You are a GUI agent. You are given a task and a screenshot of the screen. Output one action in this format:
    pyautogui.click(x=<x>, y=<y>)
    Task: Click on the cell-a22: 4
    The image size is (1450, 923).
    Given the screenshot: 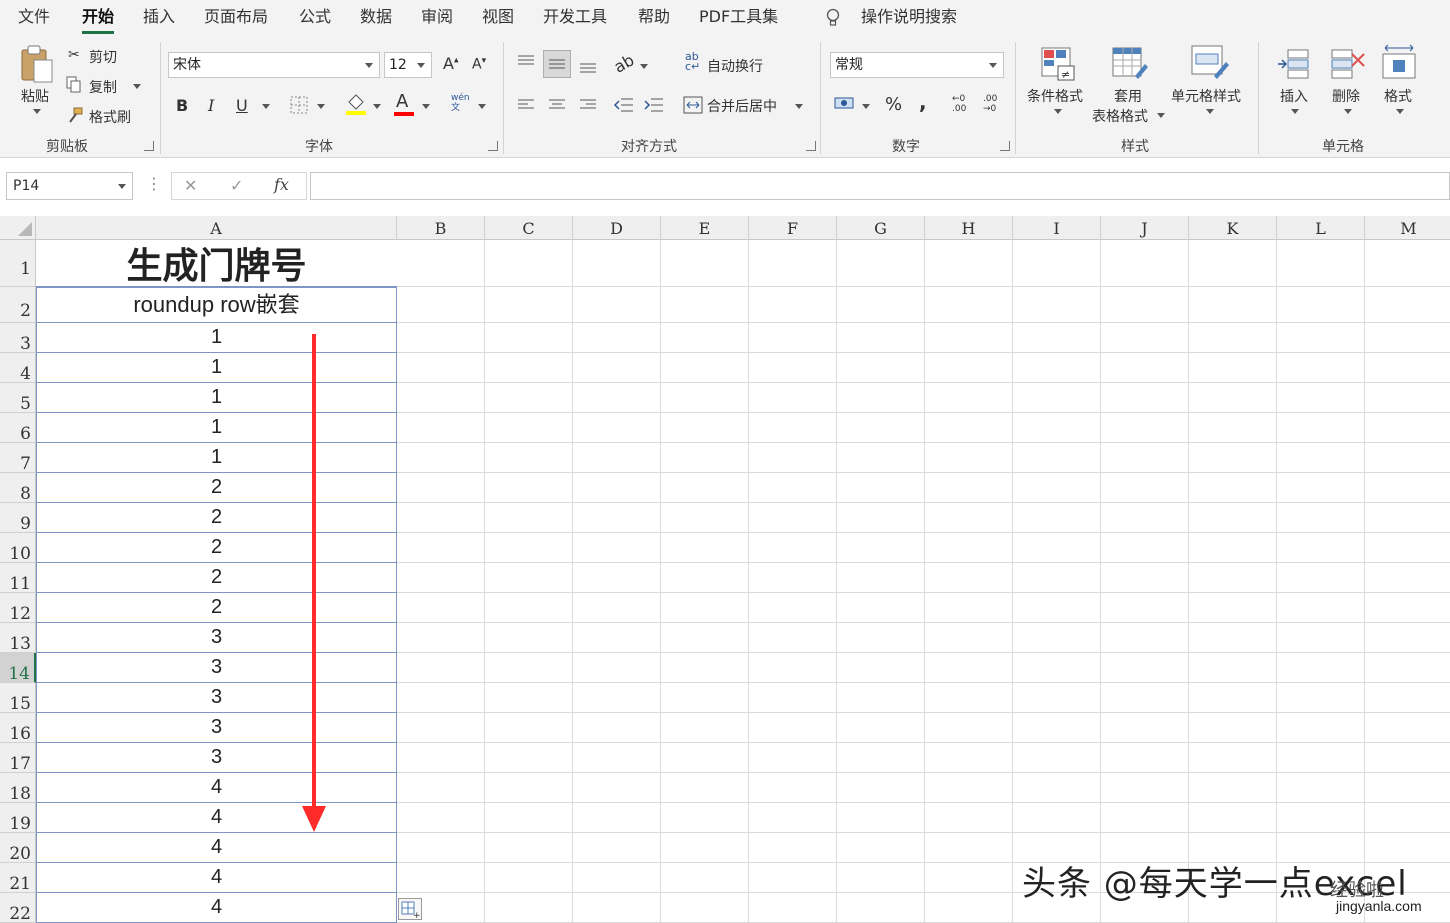 What is the action you would take?
    pyautogui.click(x=216, y=908)
    